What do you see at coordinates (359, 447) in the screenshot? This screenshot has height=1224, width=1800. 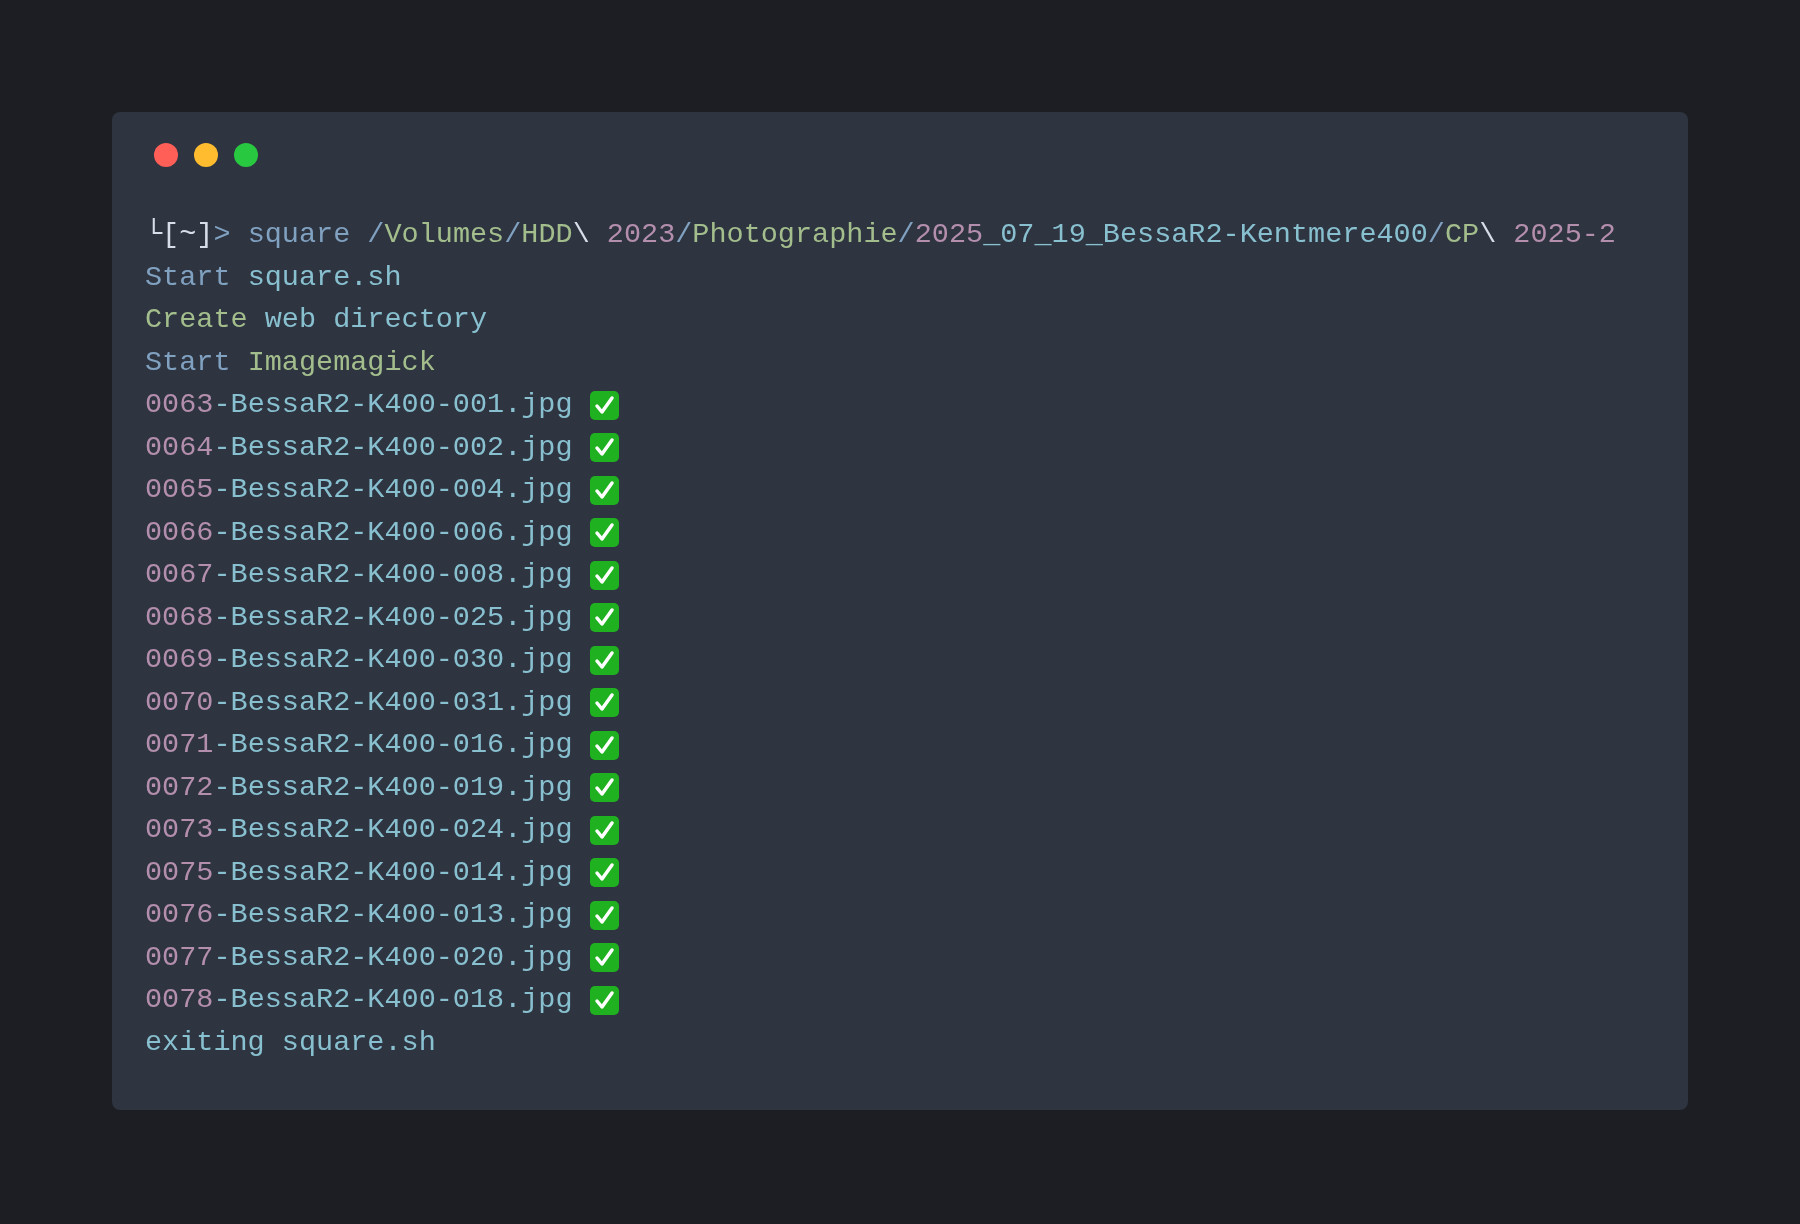 I see `terminal-line: 0064-BessaR2-K400-002.jpg` at bounding box center [359, 447].